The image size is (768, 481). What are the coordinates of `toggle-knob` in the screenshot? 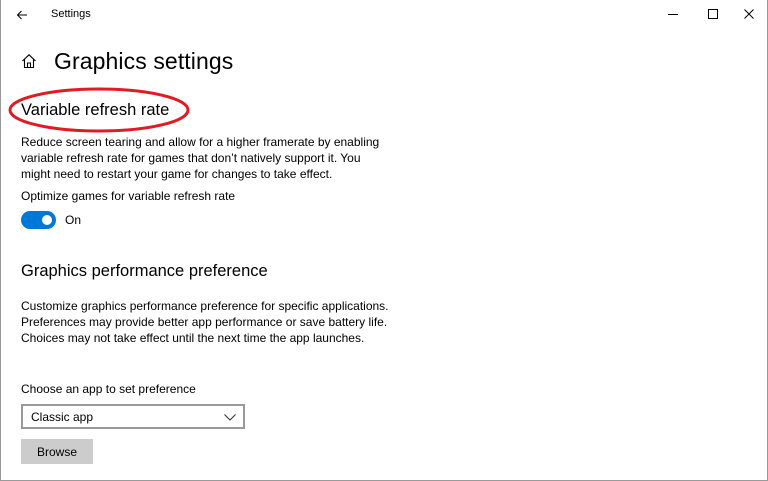 It's located at (47, 220).